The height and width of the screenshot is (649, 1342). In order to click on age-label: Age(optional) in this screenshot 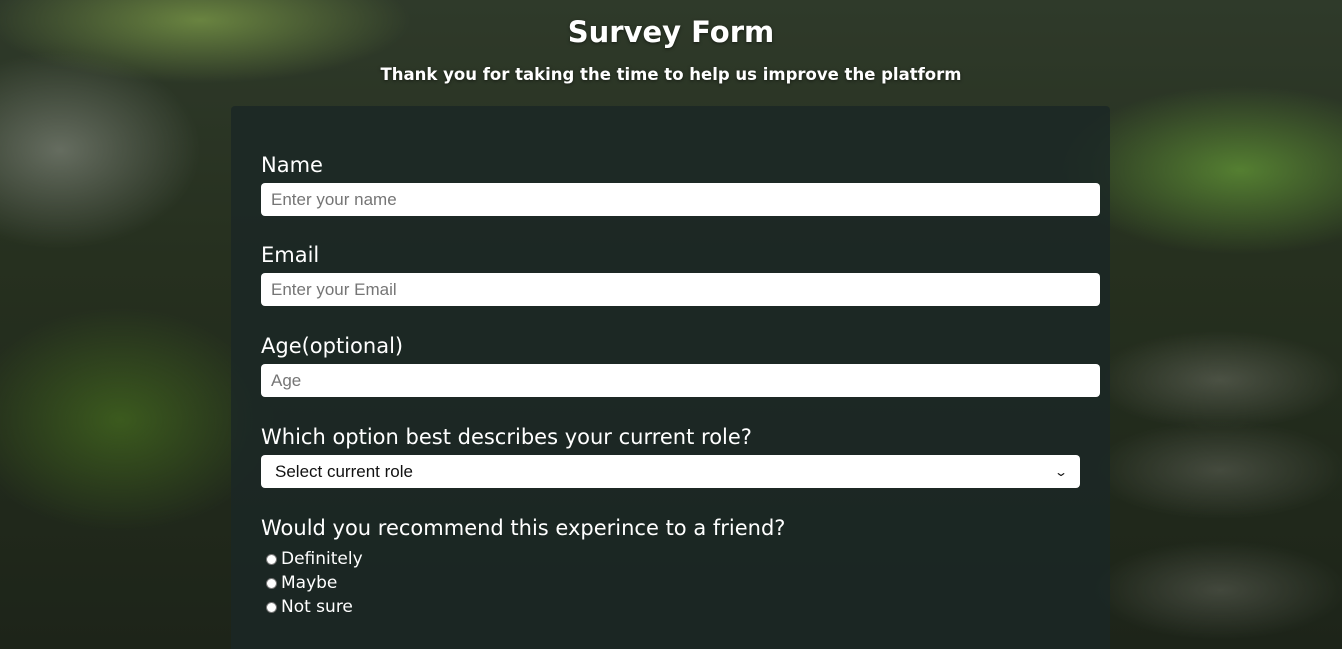, I will do `click(332, 346)`.